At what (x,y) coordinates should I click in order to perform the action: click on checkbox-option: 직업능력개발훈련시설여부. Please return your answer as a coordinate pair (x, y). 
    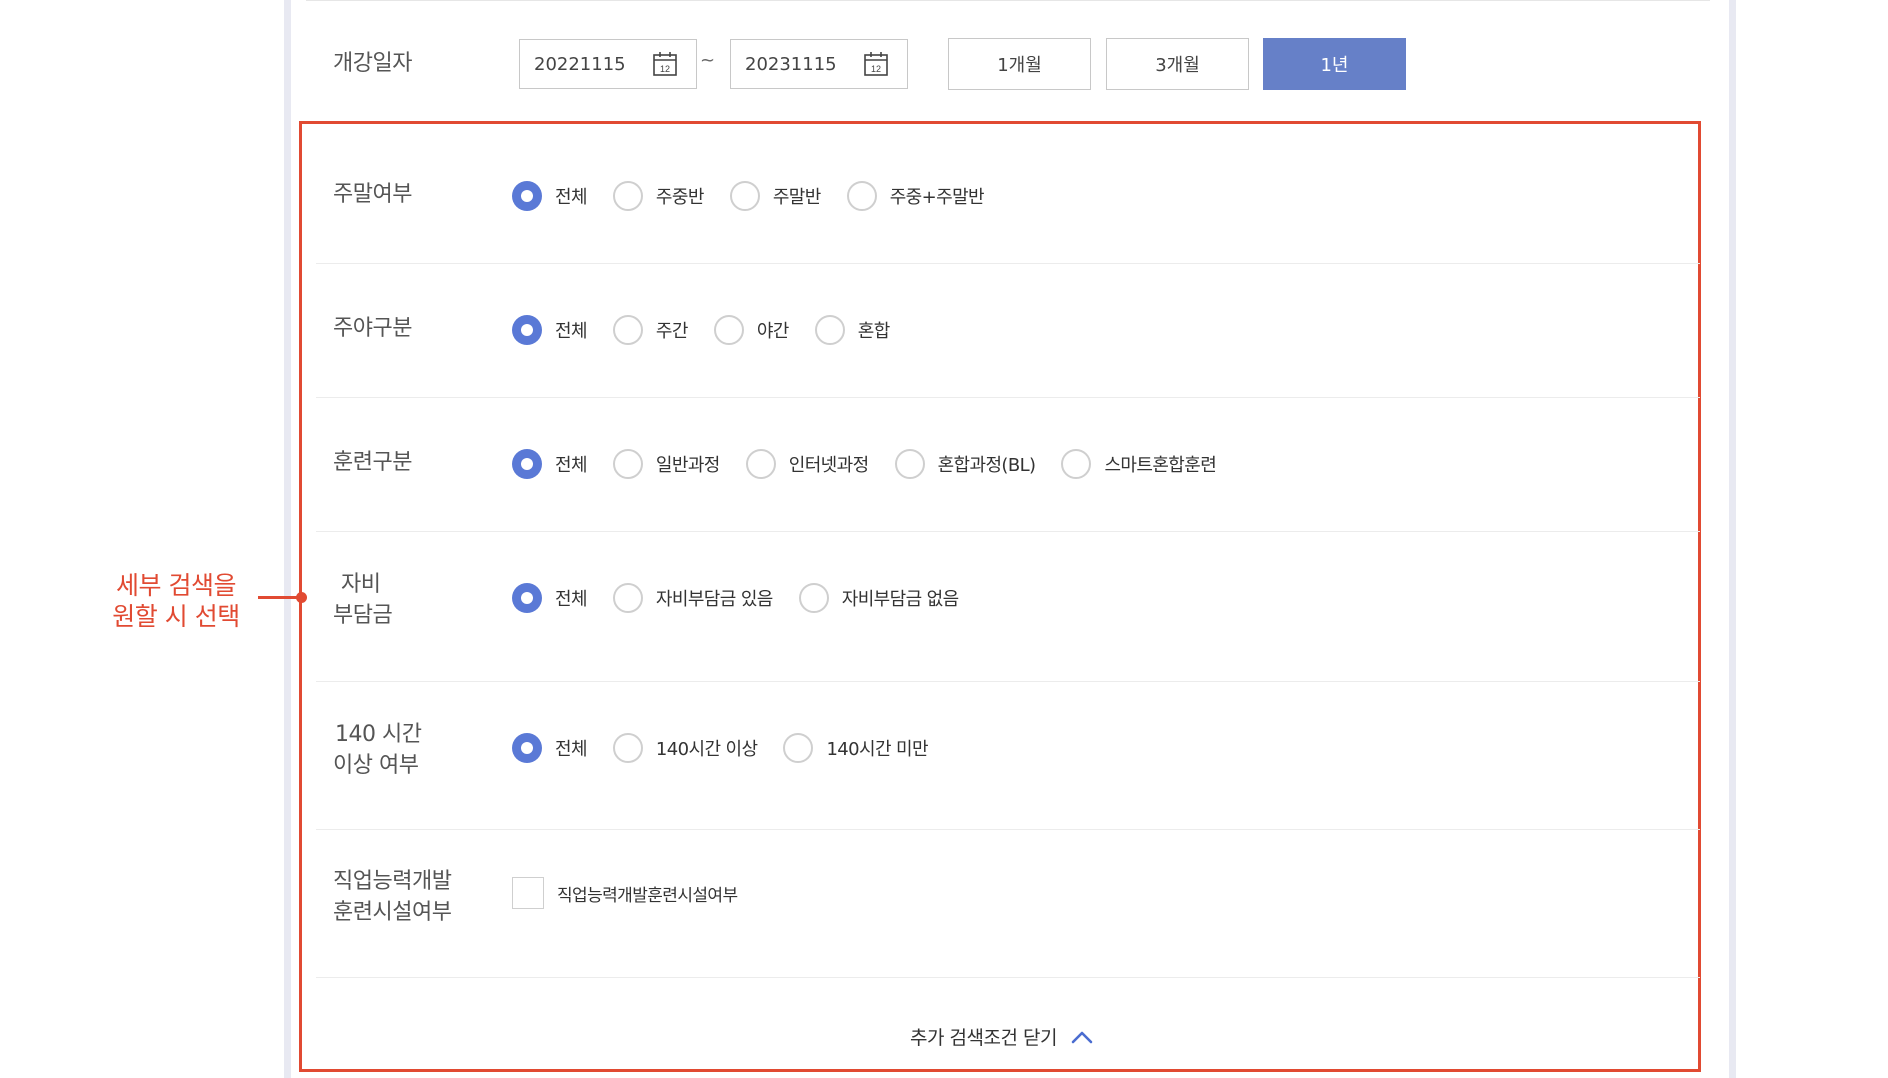
    Looking at the image, I should click on (625, 893).